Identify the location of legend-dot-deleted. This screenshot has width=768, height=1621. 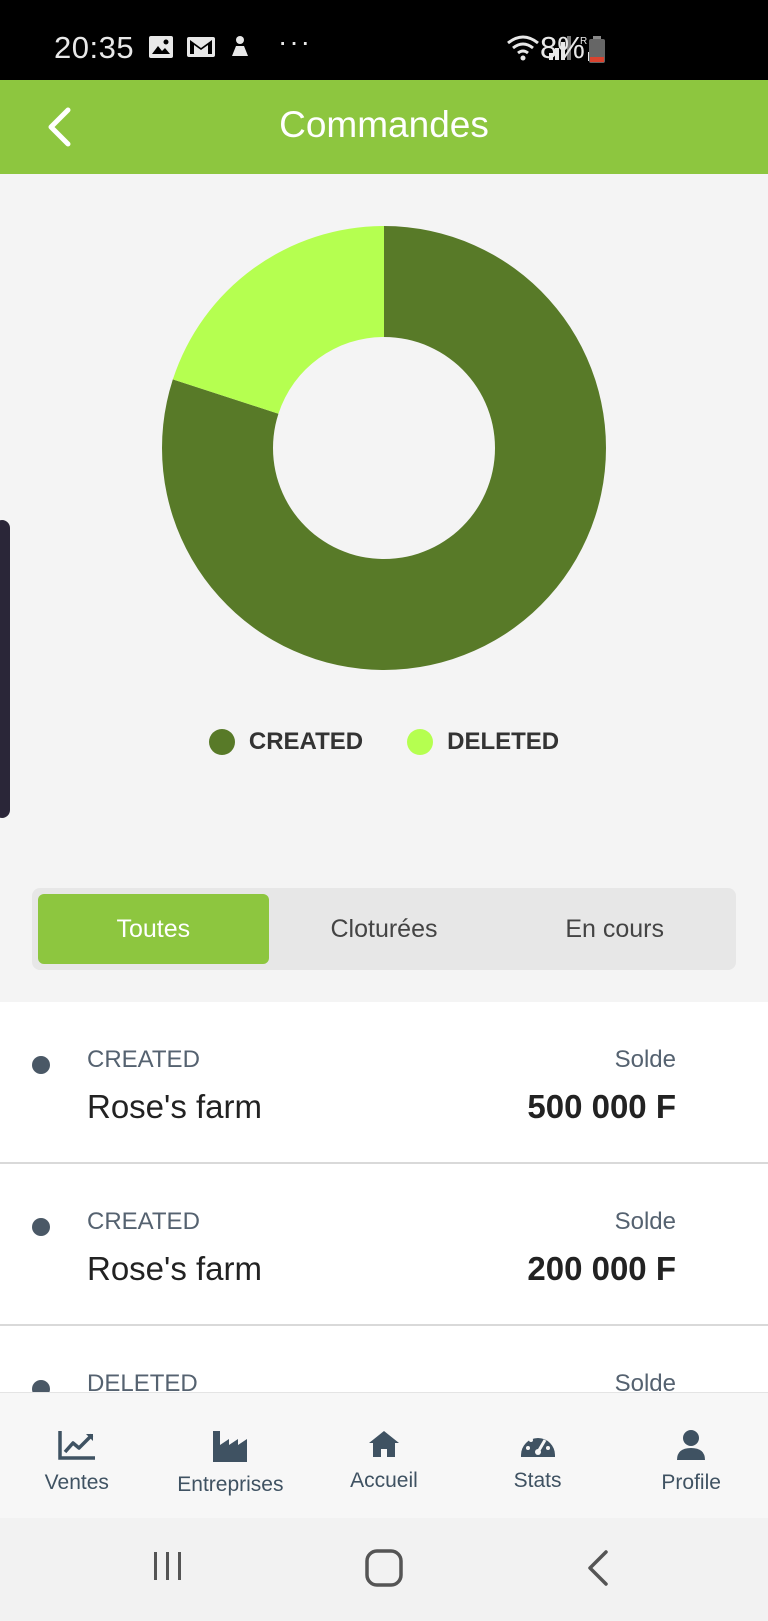
(420, 742).